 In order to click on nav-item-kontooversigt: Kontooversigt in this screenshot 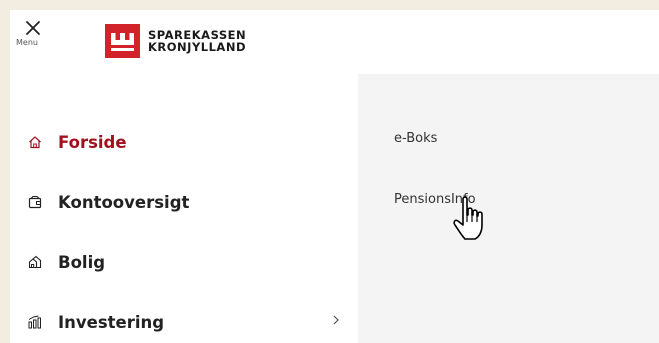, I will do `click(184, 202)`.